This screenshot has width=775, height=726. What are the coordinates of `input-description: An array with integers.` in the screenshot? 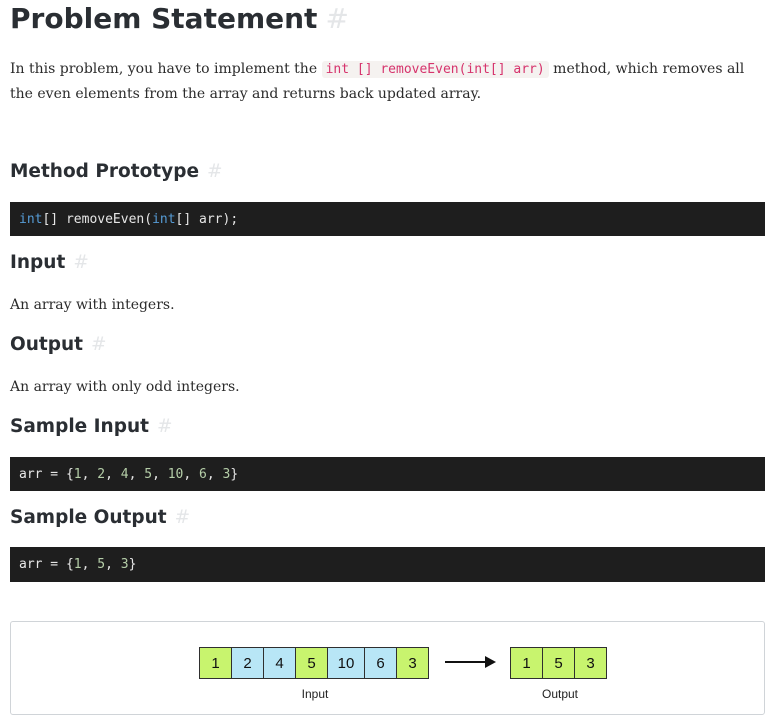 It's located at (92, 305).